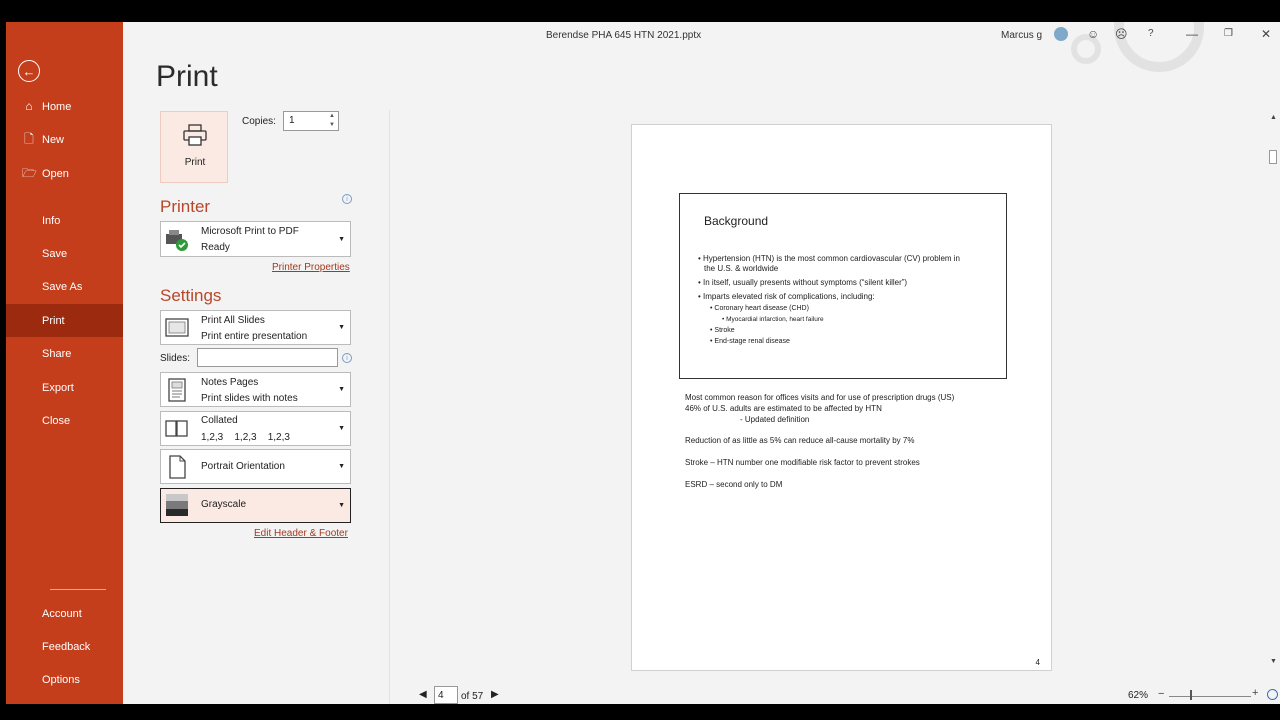  Describe the element at coordinates (29, 173) in the screenshot. I see `folder-open-icon: 🗁` at that location.